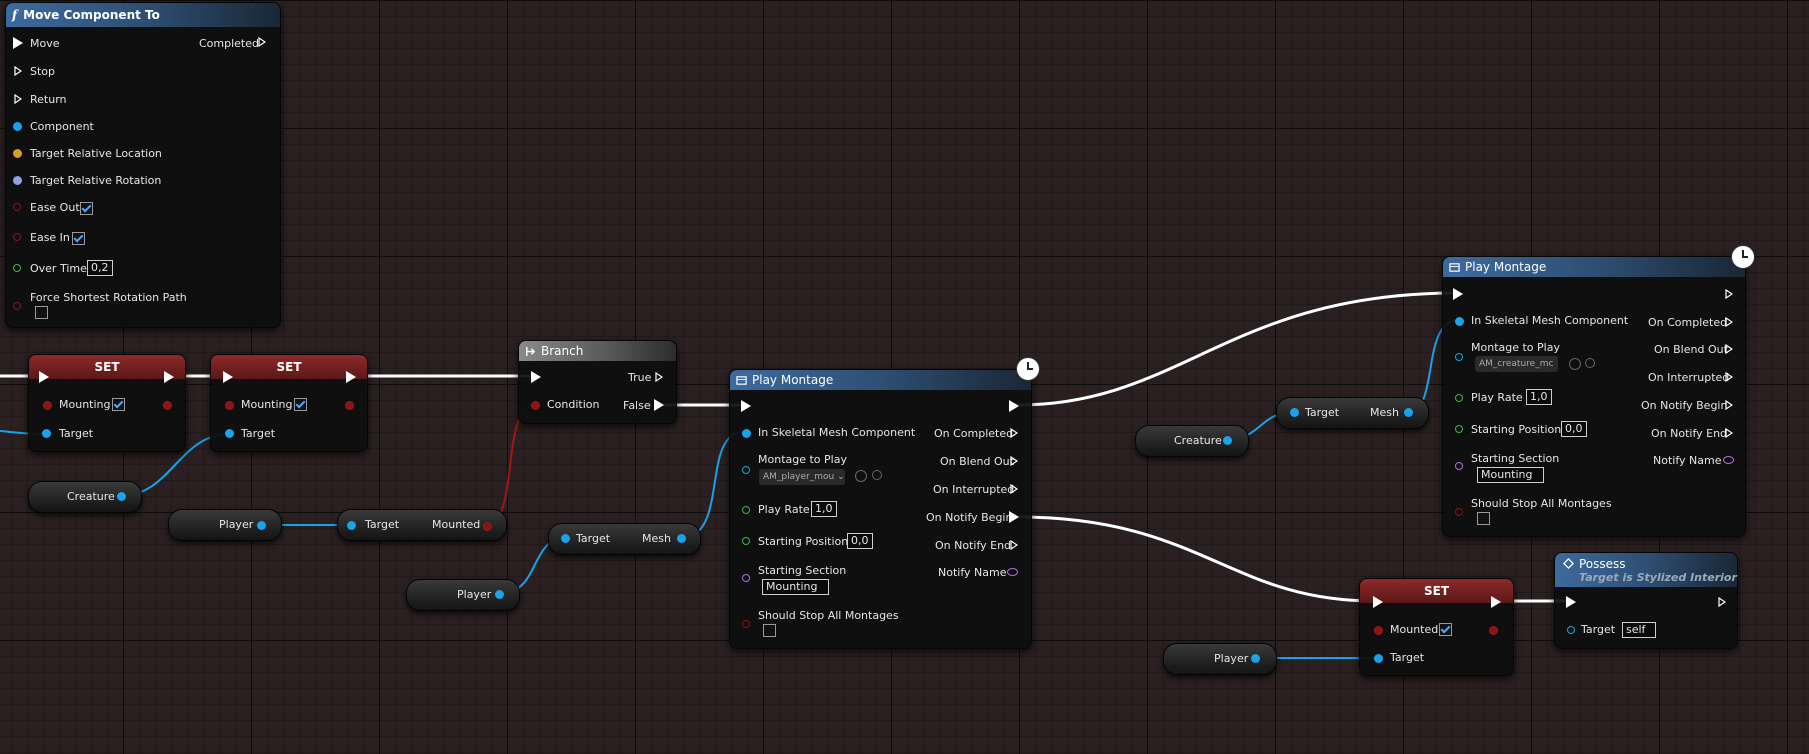  What do you see at coordinates (100, 268) in the screenshot?
I see `over-time-field: 0,2` at bounding box center [100, 268].